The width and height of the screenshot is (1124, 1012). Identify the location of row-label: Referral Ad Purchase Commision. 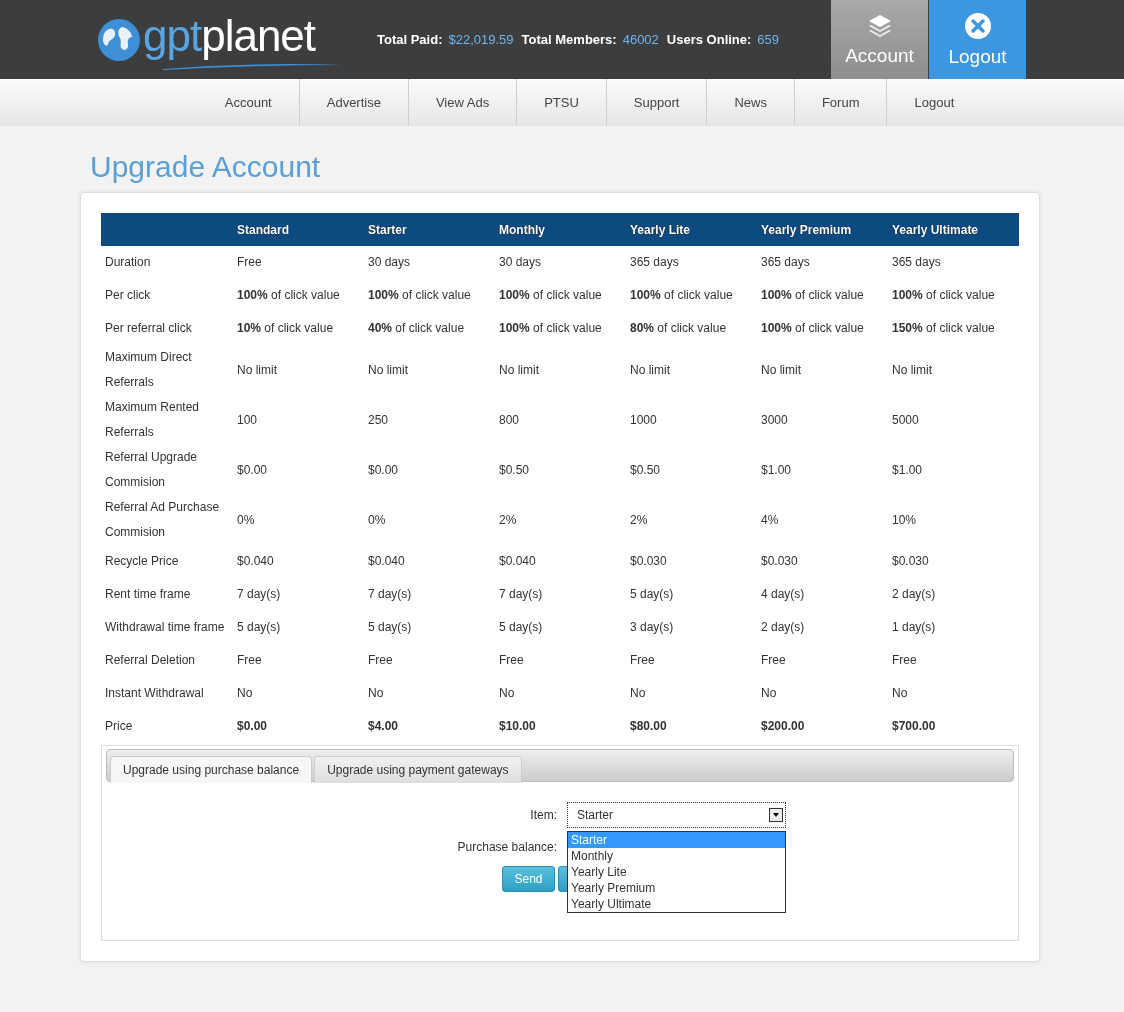
(162, 520).